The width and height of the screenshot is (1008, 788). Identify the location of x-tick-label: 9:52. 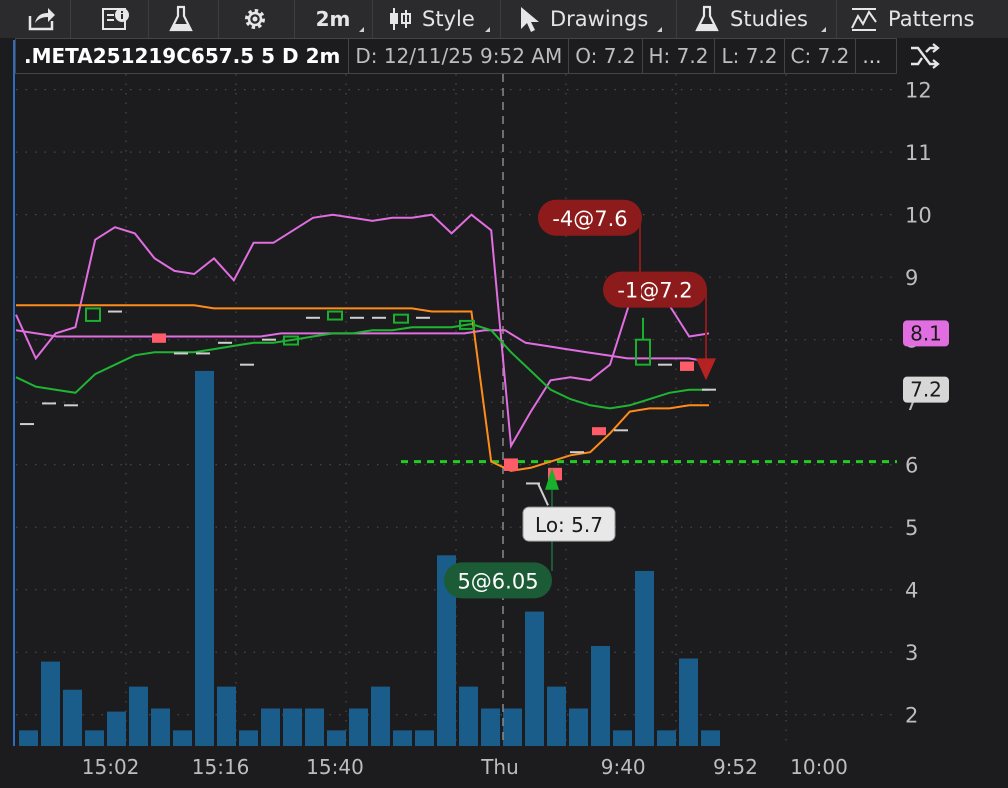
(735, 767).